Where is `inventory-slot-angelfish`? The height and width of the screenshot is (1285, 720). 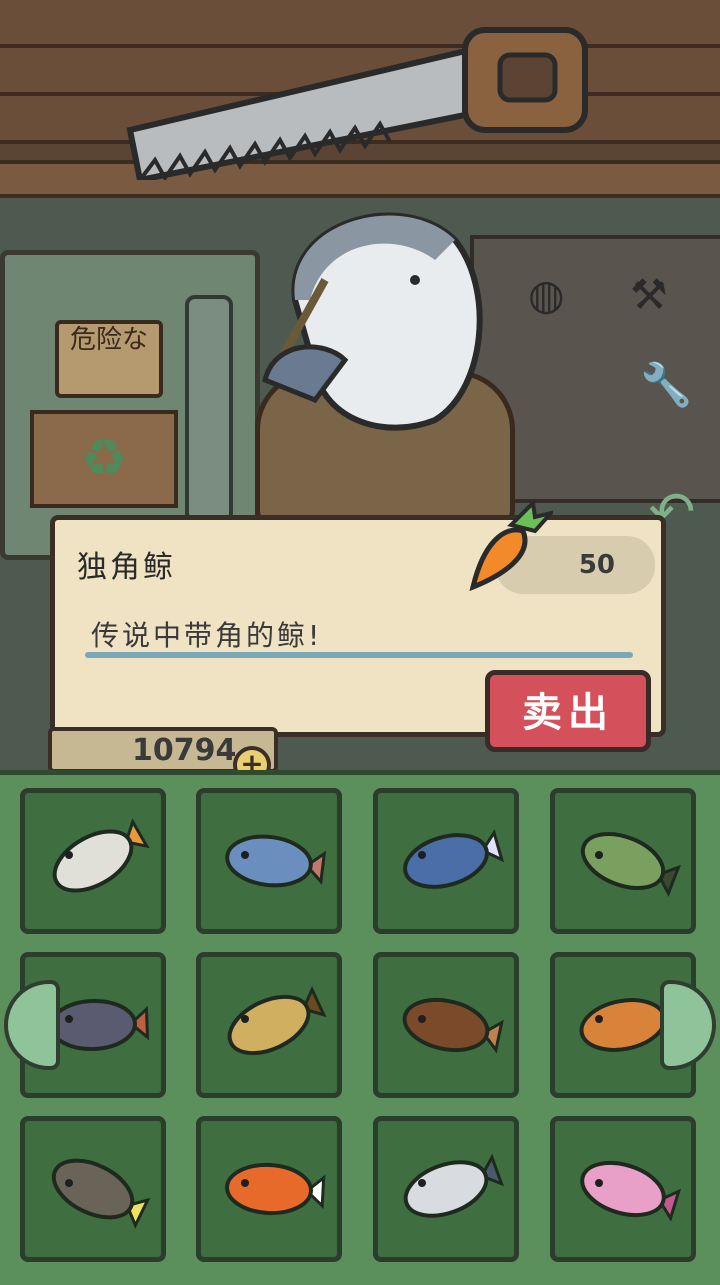
inventory-slot-angelfish is located at coordinates (93, 861).